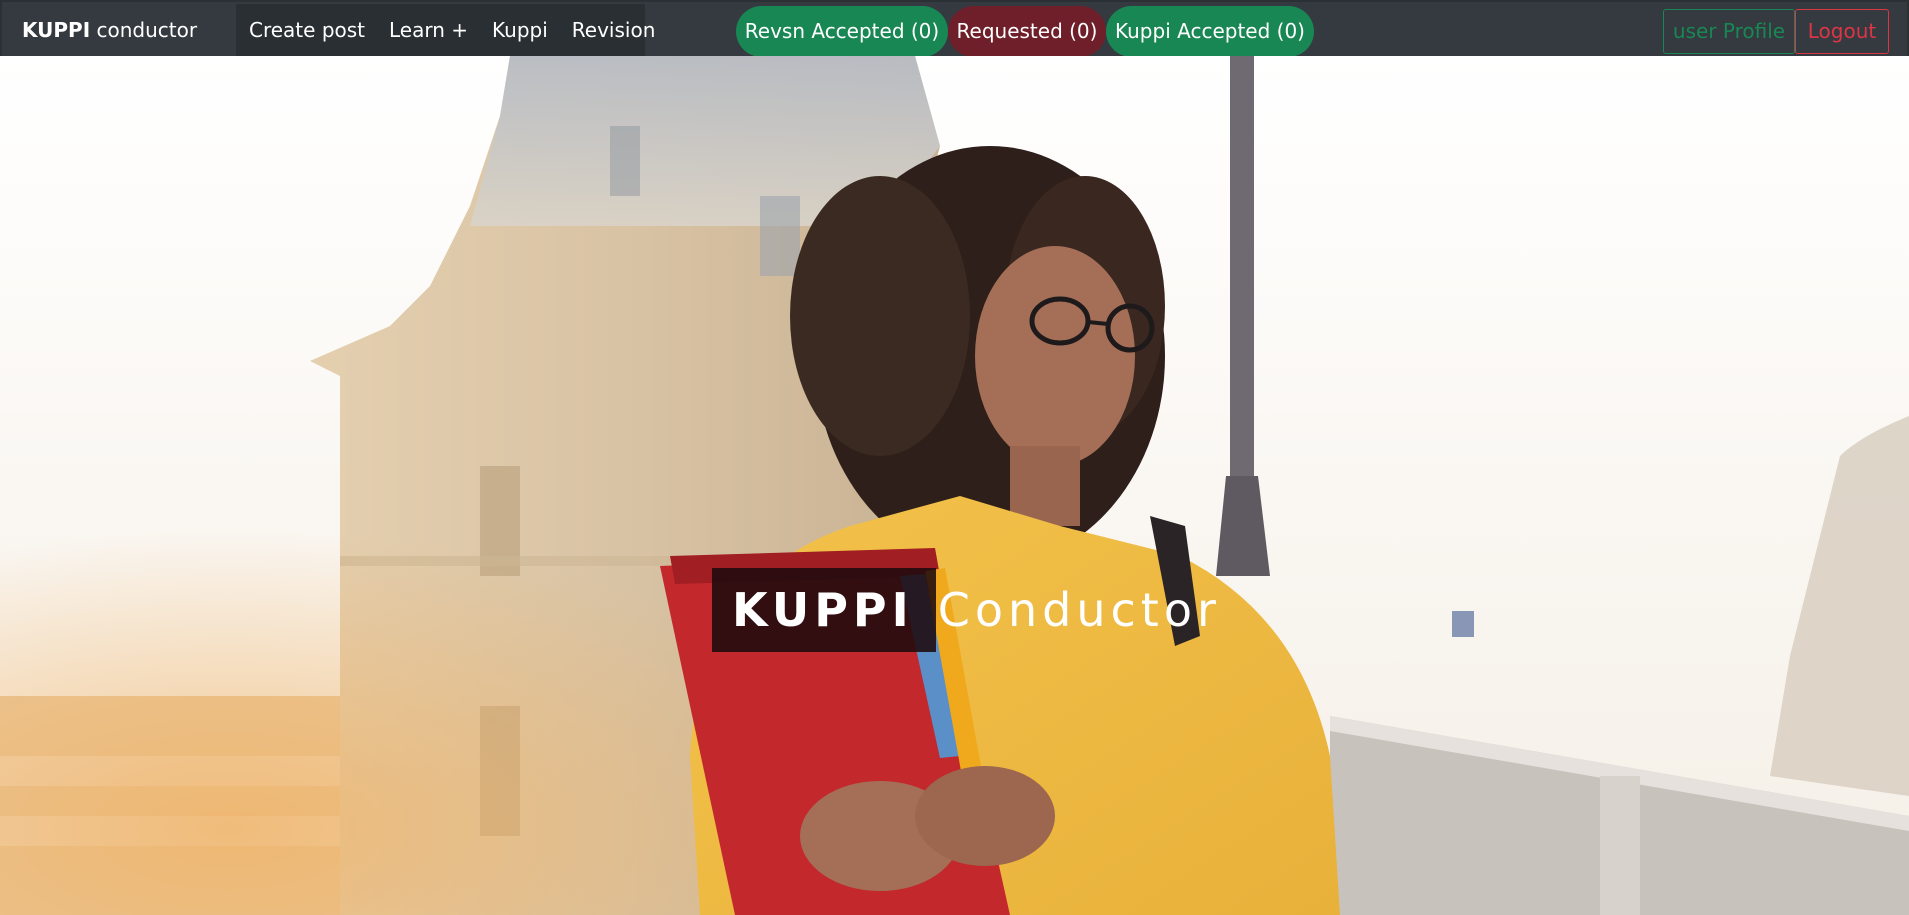 This screenshot has height=915, width=1909. Describe the element at coordinates (842, 31) in the screenshot. I see `revsn-accepted-button: Revsn Accepted (0)` at that location.